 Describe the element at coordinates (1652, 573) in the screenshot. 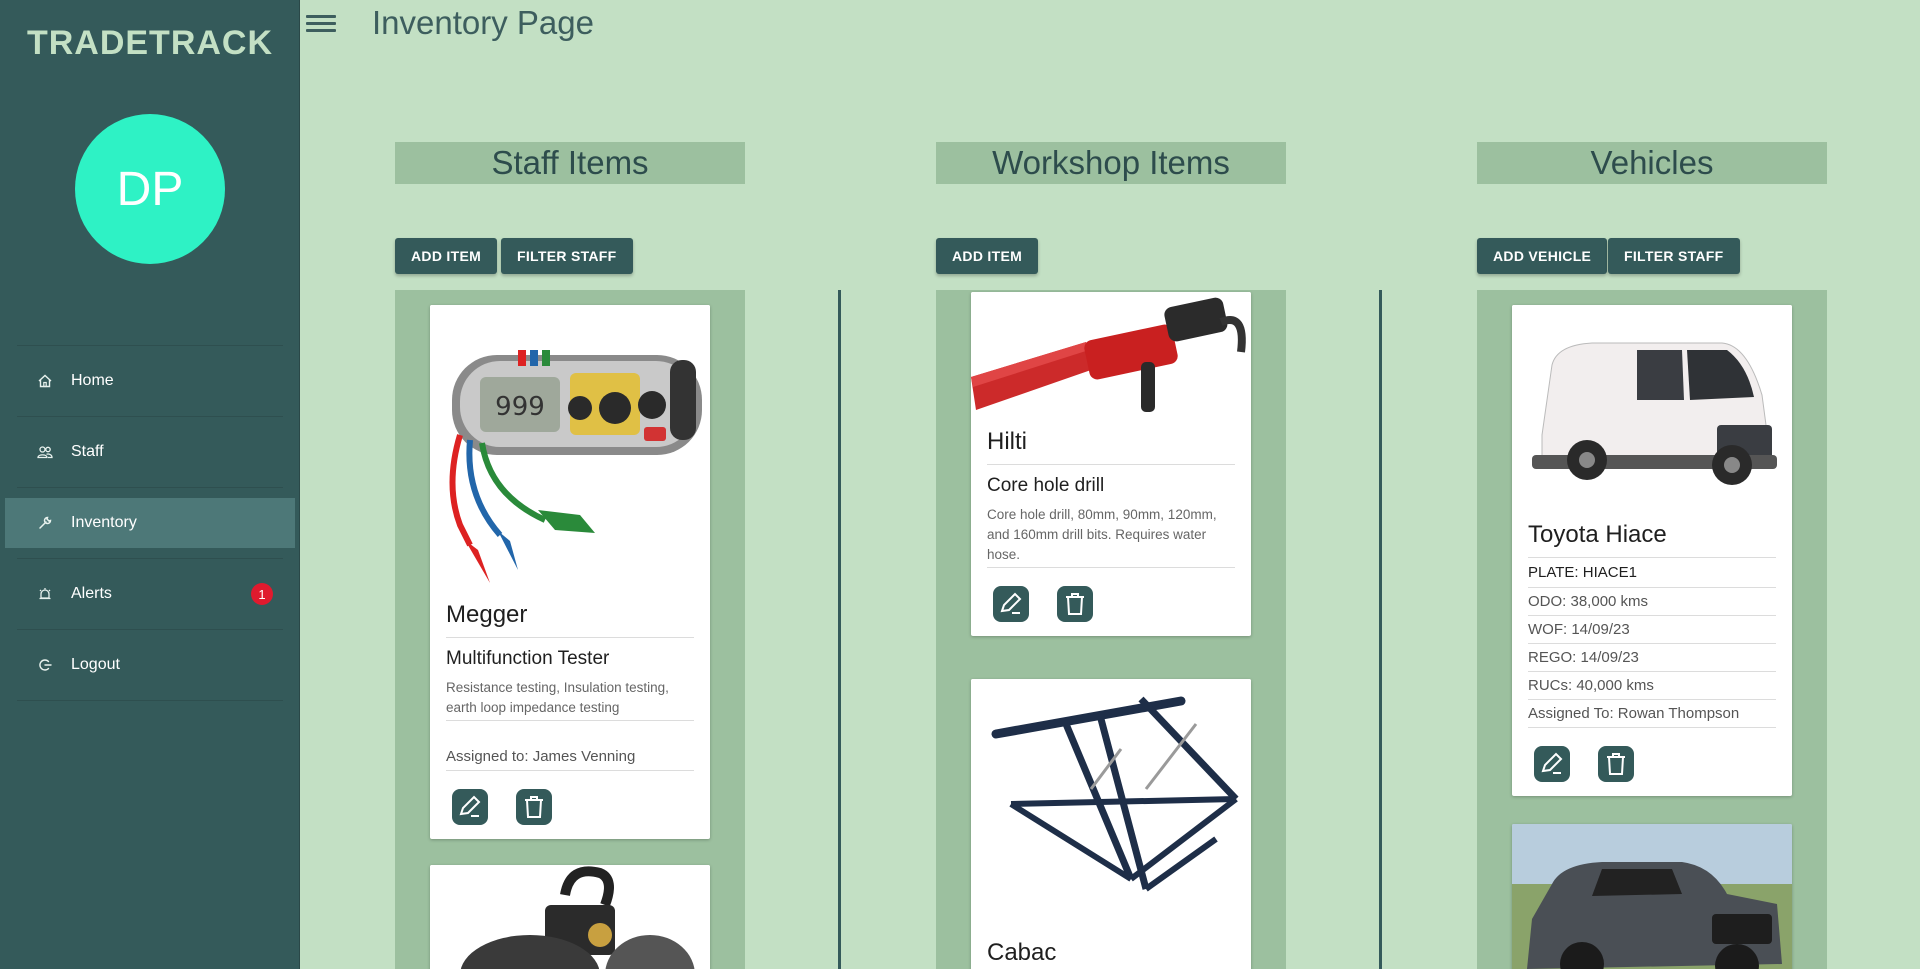

I see `vehicle-plate: PLATE: HIACE1` at that location.